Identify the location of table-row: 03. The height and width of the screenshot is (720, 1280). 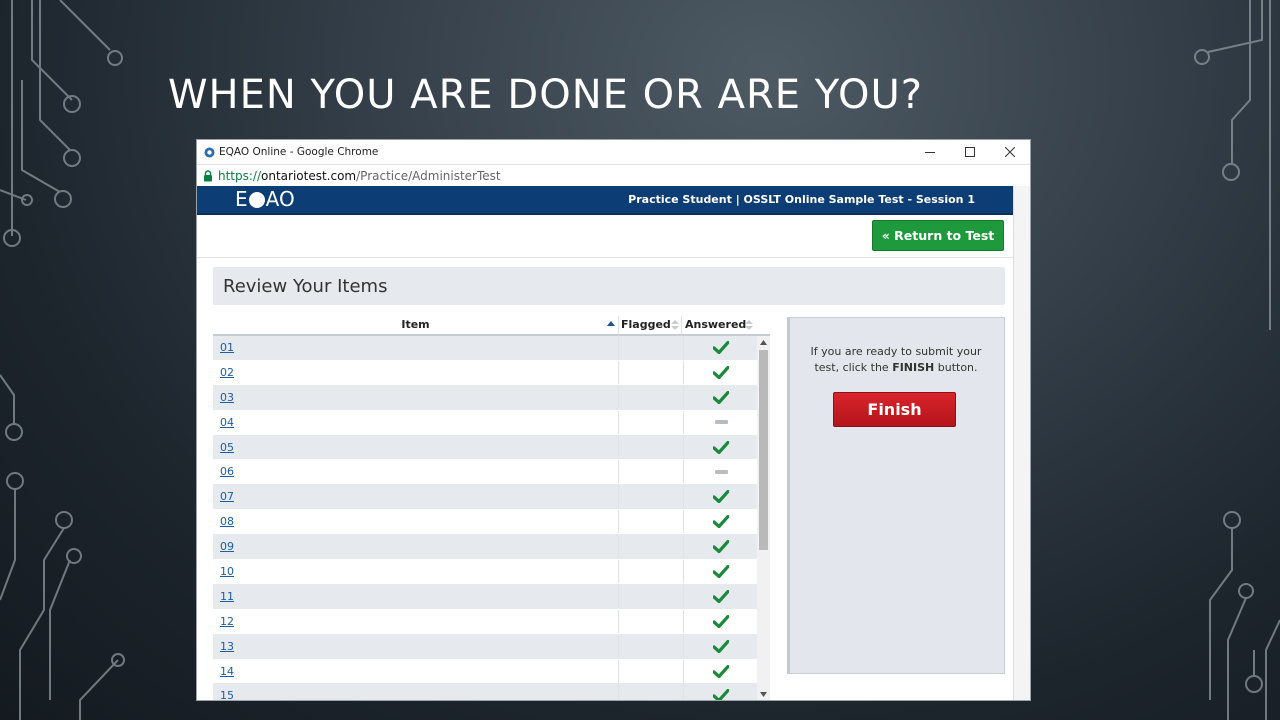
(485, 398).